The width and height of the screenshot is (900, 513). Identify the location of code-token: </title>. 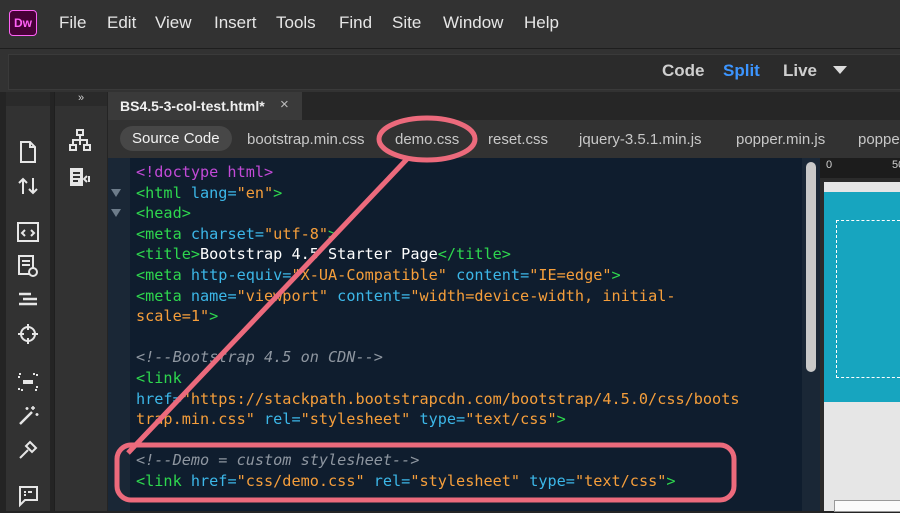
(474, 254).